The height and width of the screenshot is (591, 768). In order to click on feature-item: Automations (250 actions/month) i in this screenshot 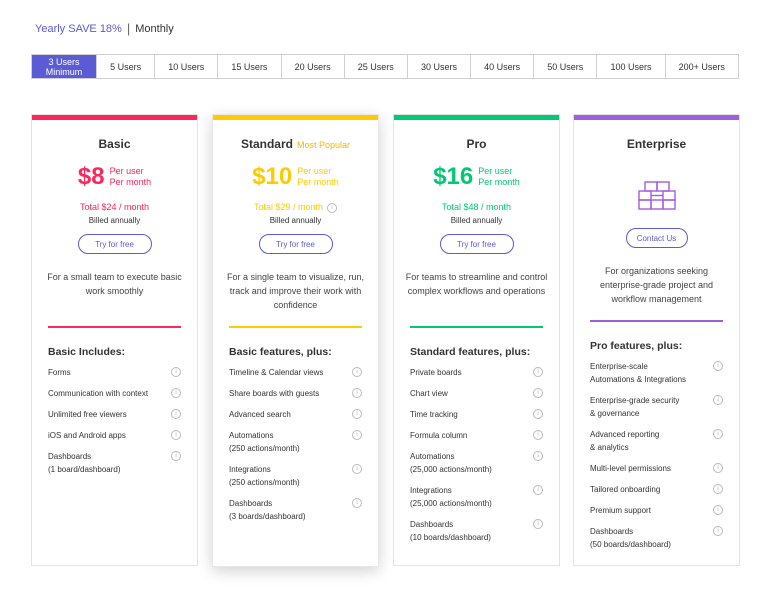, I will do `click(295, 442)`.